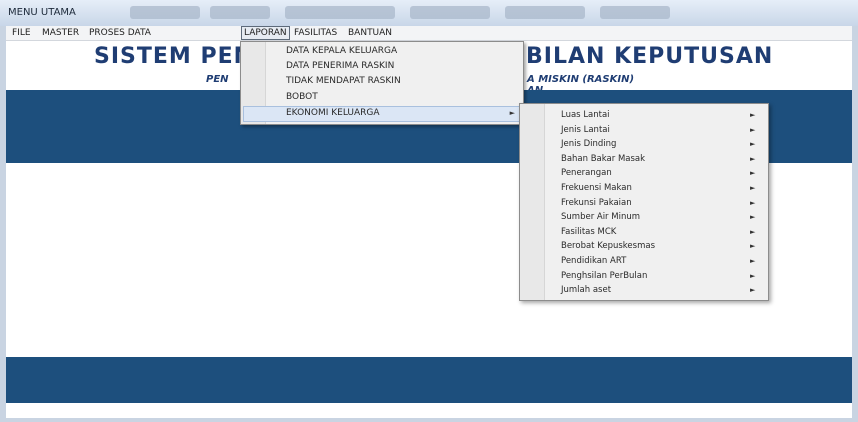  I want to click on footer-band, so click(429, 380).